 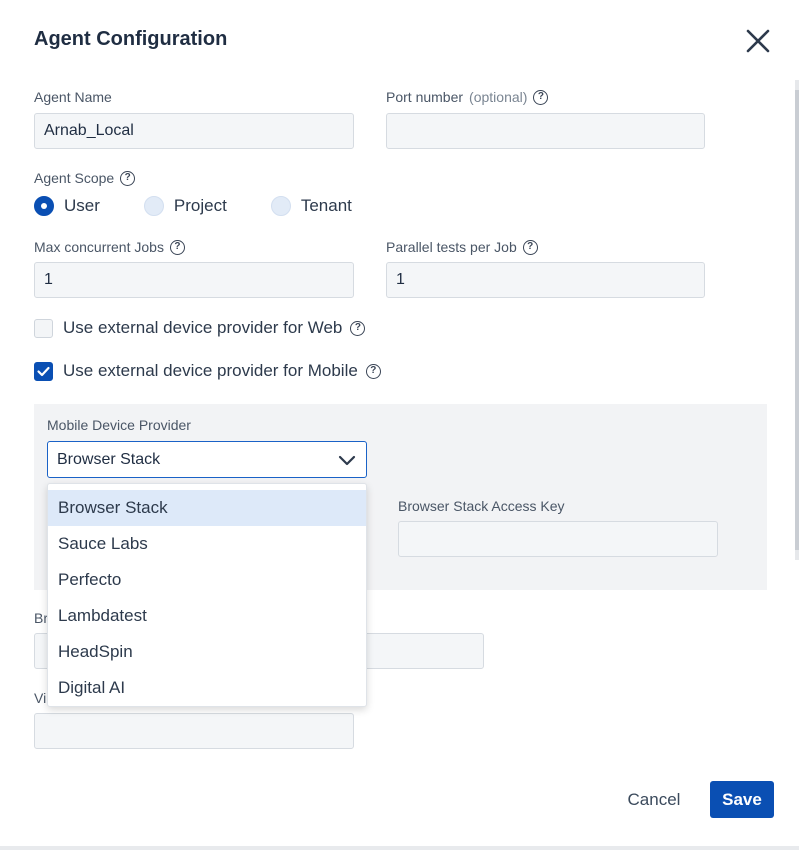 What do you see at coordinates (498, 97) in the screenshot?
I see `optional-hint: (optional)` at bounding box center [498, 97].